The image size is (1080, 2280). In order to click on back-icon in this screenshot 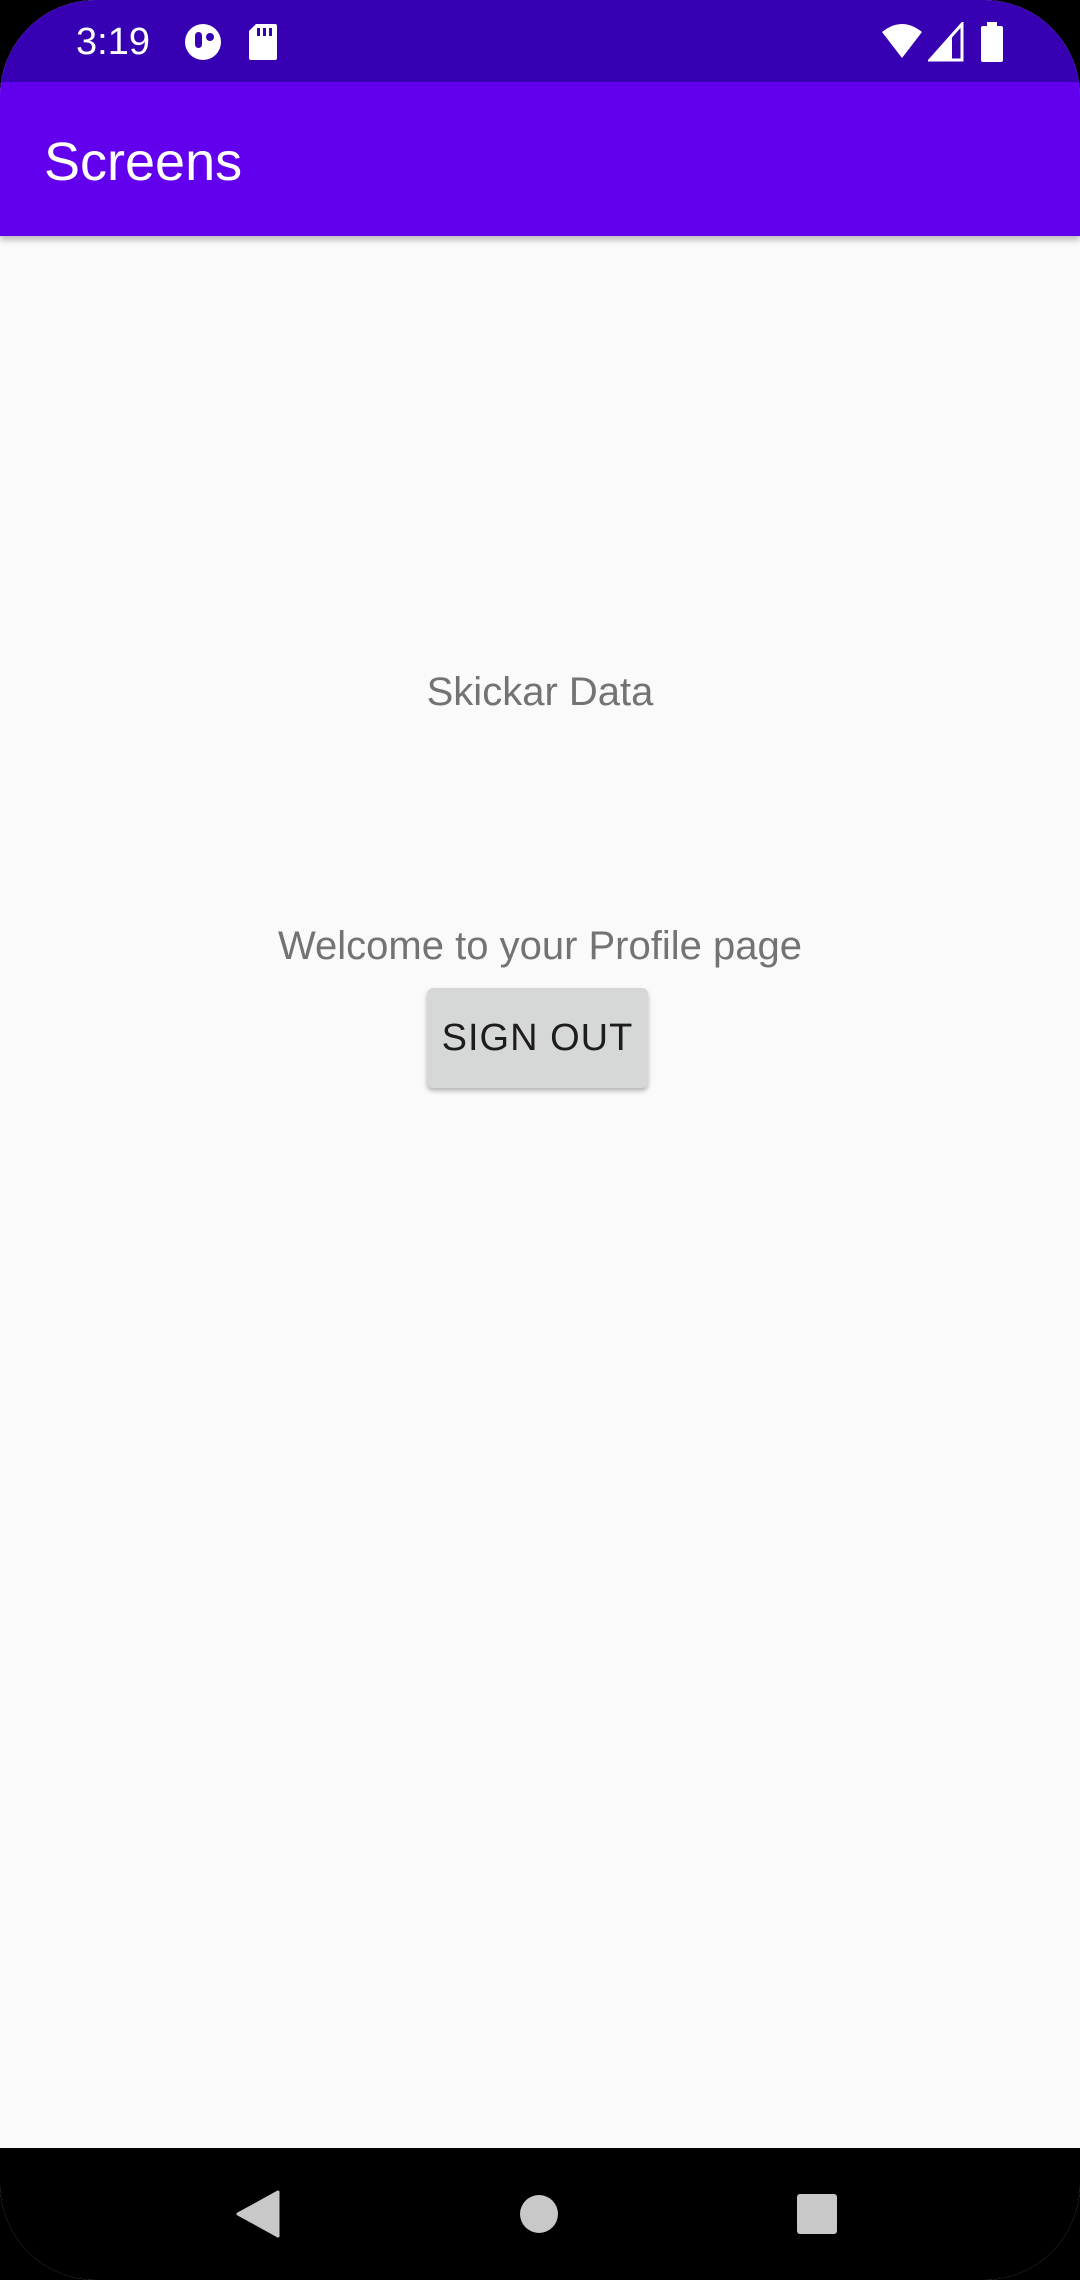, I will do `click(258, 2214)`.